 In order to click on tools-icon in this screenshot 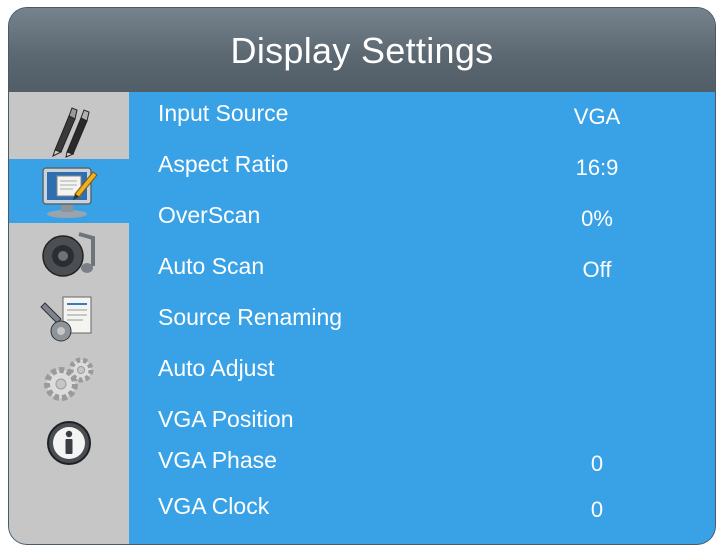, I will do `click(66, 319)`.